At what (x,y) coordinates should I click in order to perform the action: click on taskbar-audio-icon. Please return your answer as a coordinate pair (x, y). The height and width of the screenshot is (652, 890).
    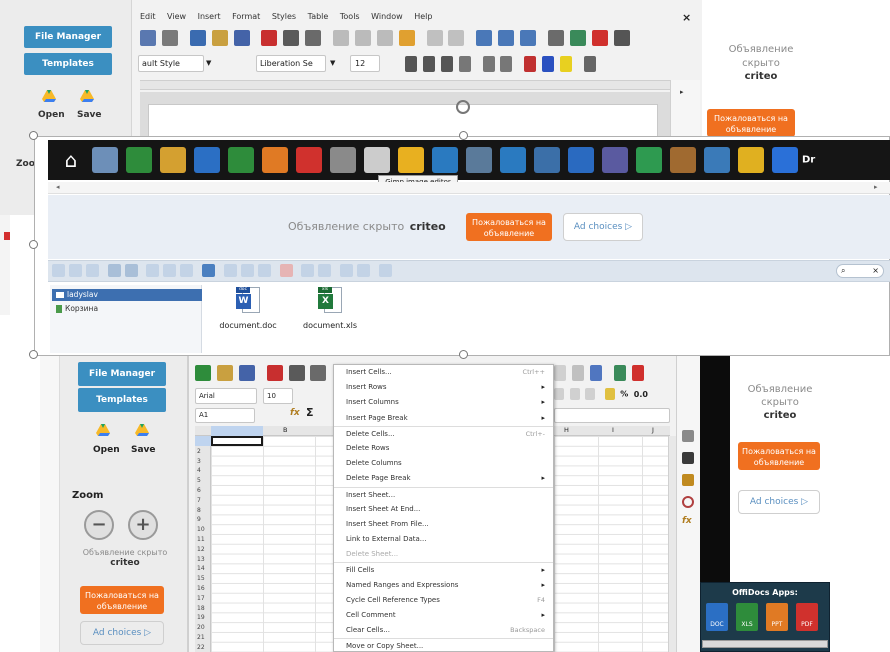
    Looking at the image, I should click on (581, 160).